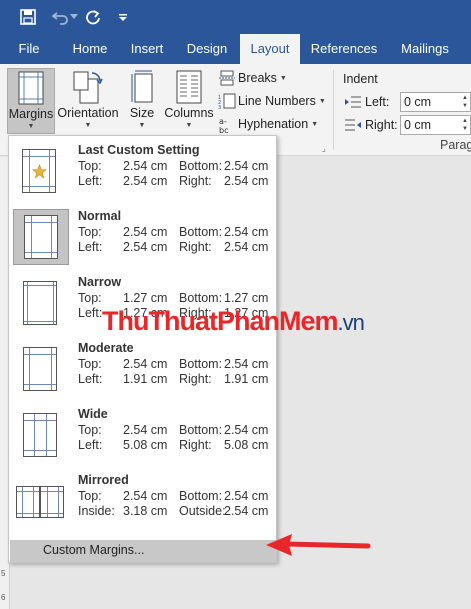  Describe the element at coordinates (353, 125) in the screenshot. I see `indent-right-icon` at that location.